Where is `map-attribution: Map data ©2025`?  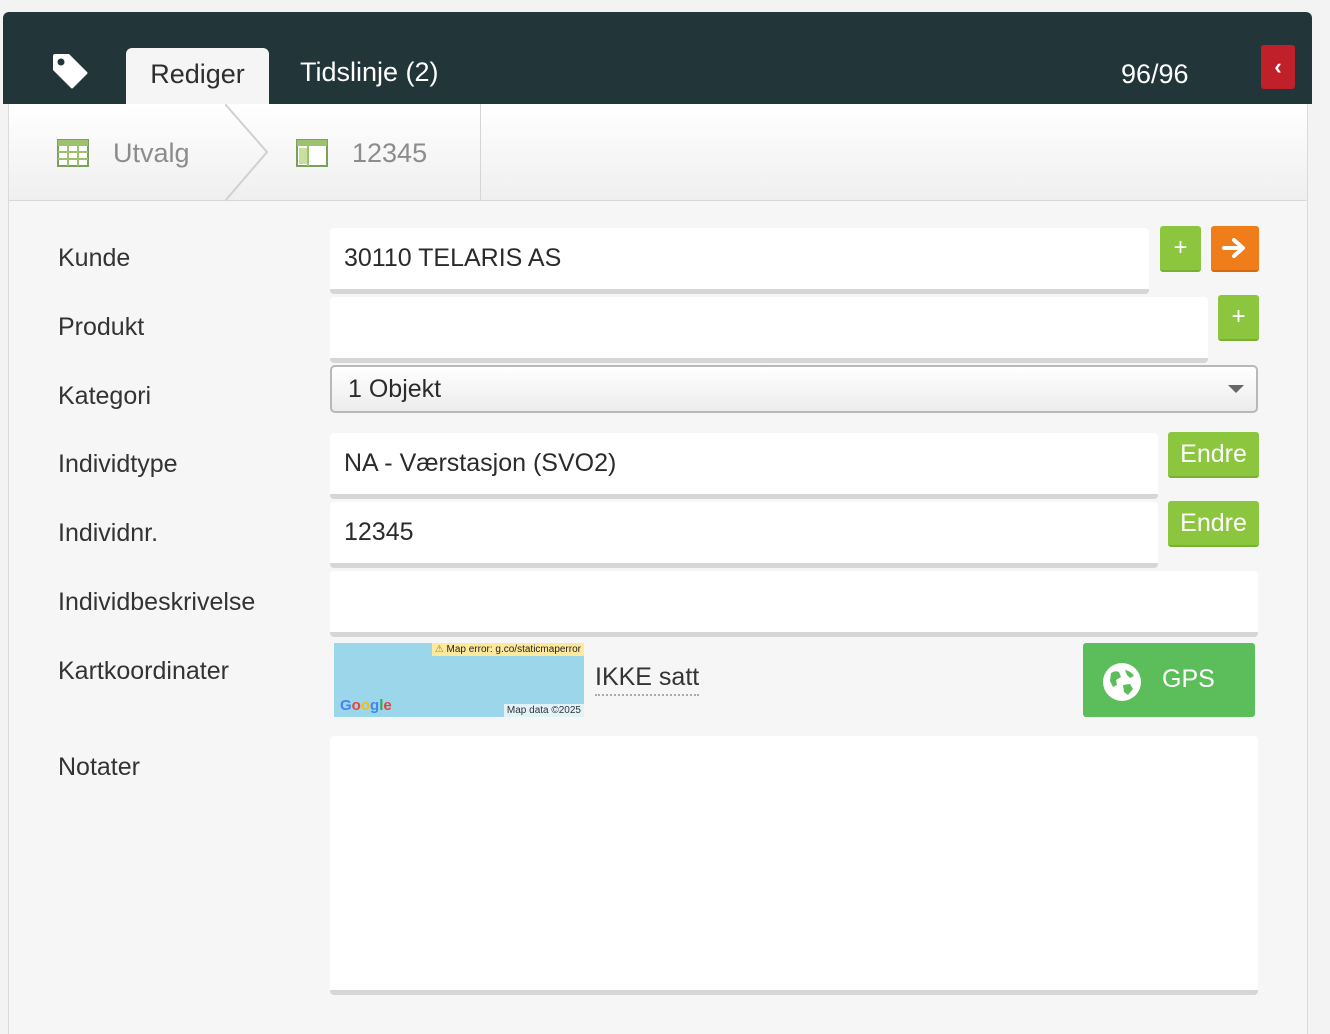 map-attribution: Map data ©2025 is located at coordinates (543, 710).